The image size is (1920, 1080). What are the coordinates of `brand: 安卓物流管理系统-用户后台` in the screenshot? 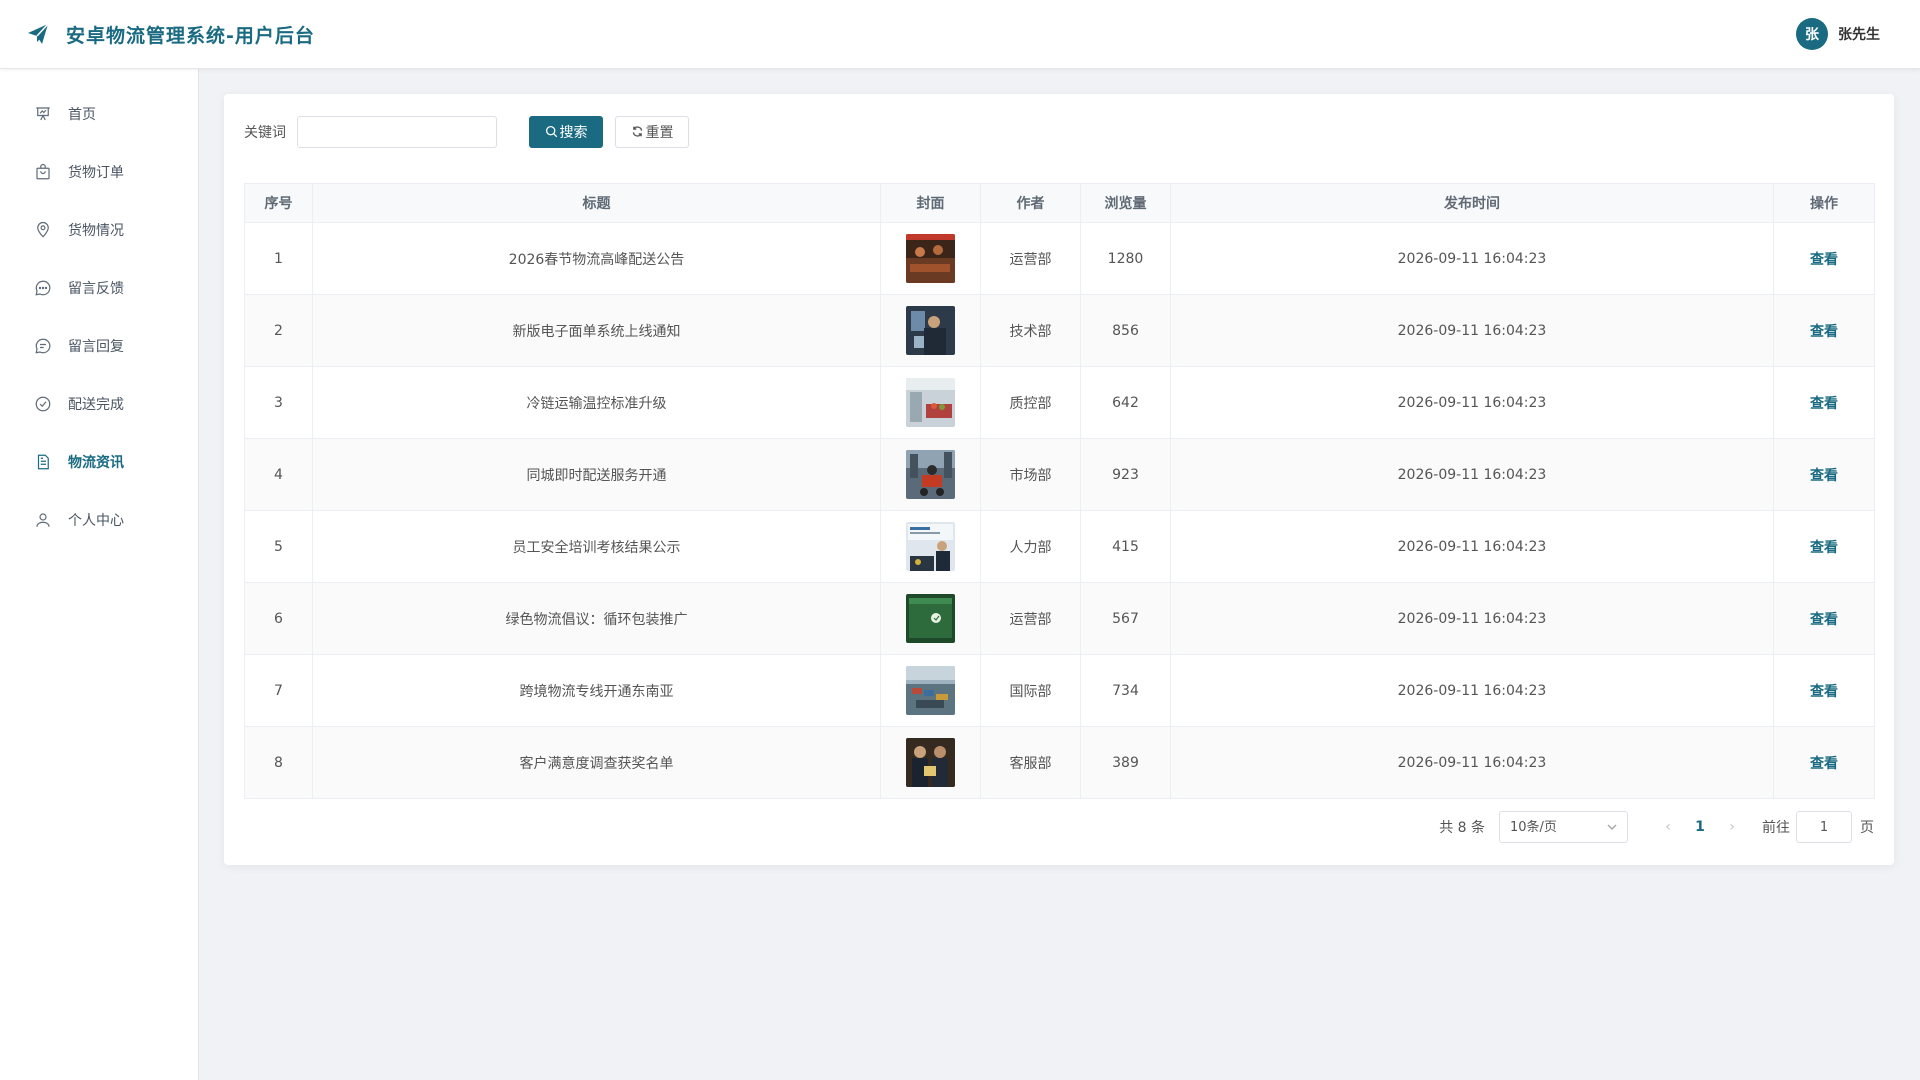 It's located at (170, 34).